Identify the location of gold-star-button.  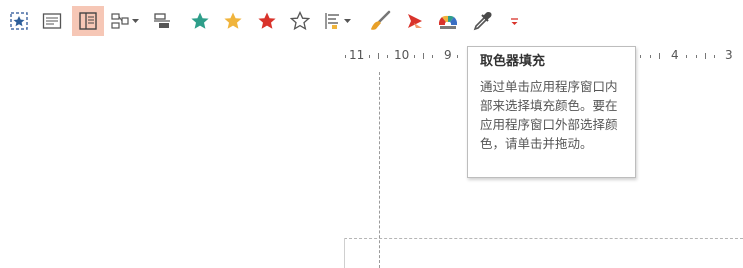
(233, 21).